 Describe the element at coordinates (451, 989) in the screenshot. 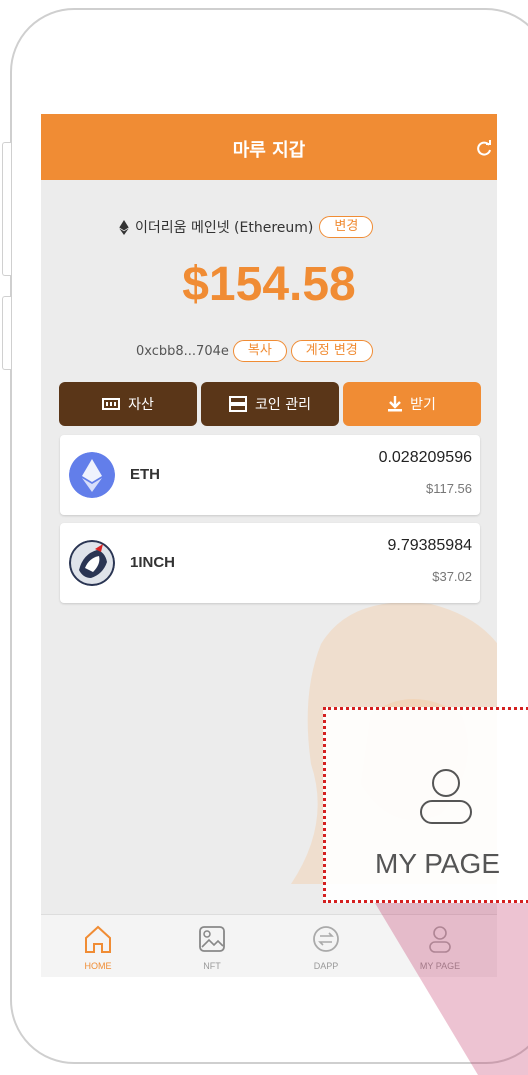

I see `callout-pointer` at that location.